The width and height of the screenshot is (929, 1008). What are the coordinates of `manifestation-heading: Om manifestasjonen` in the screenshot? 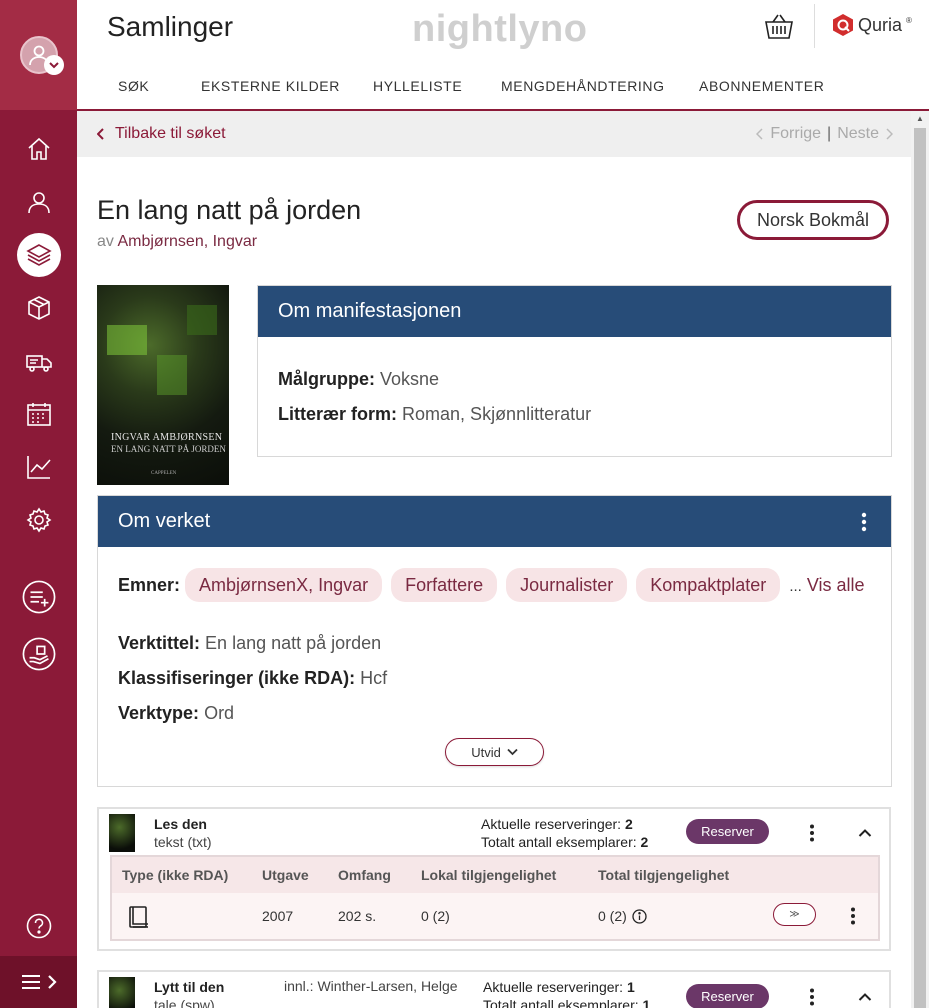 It's located at (574, 311).